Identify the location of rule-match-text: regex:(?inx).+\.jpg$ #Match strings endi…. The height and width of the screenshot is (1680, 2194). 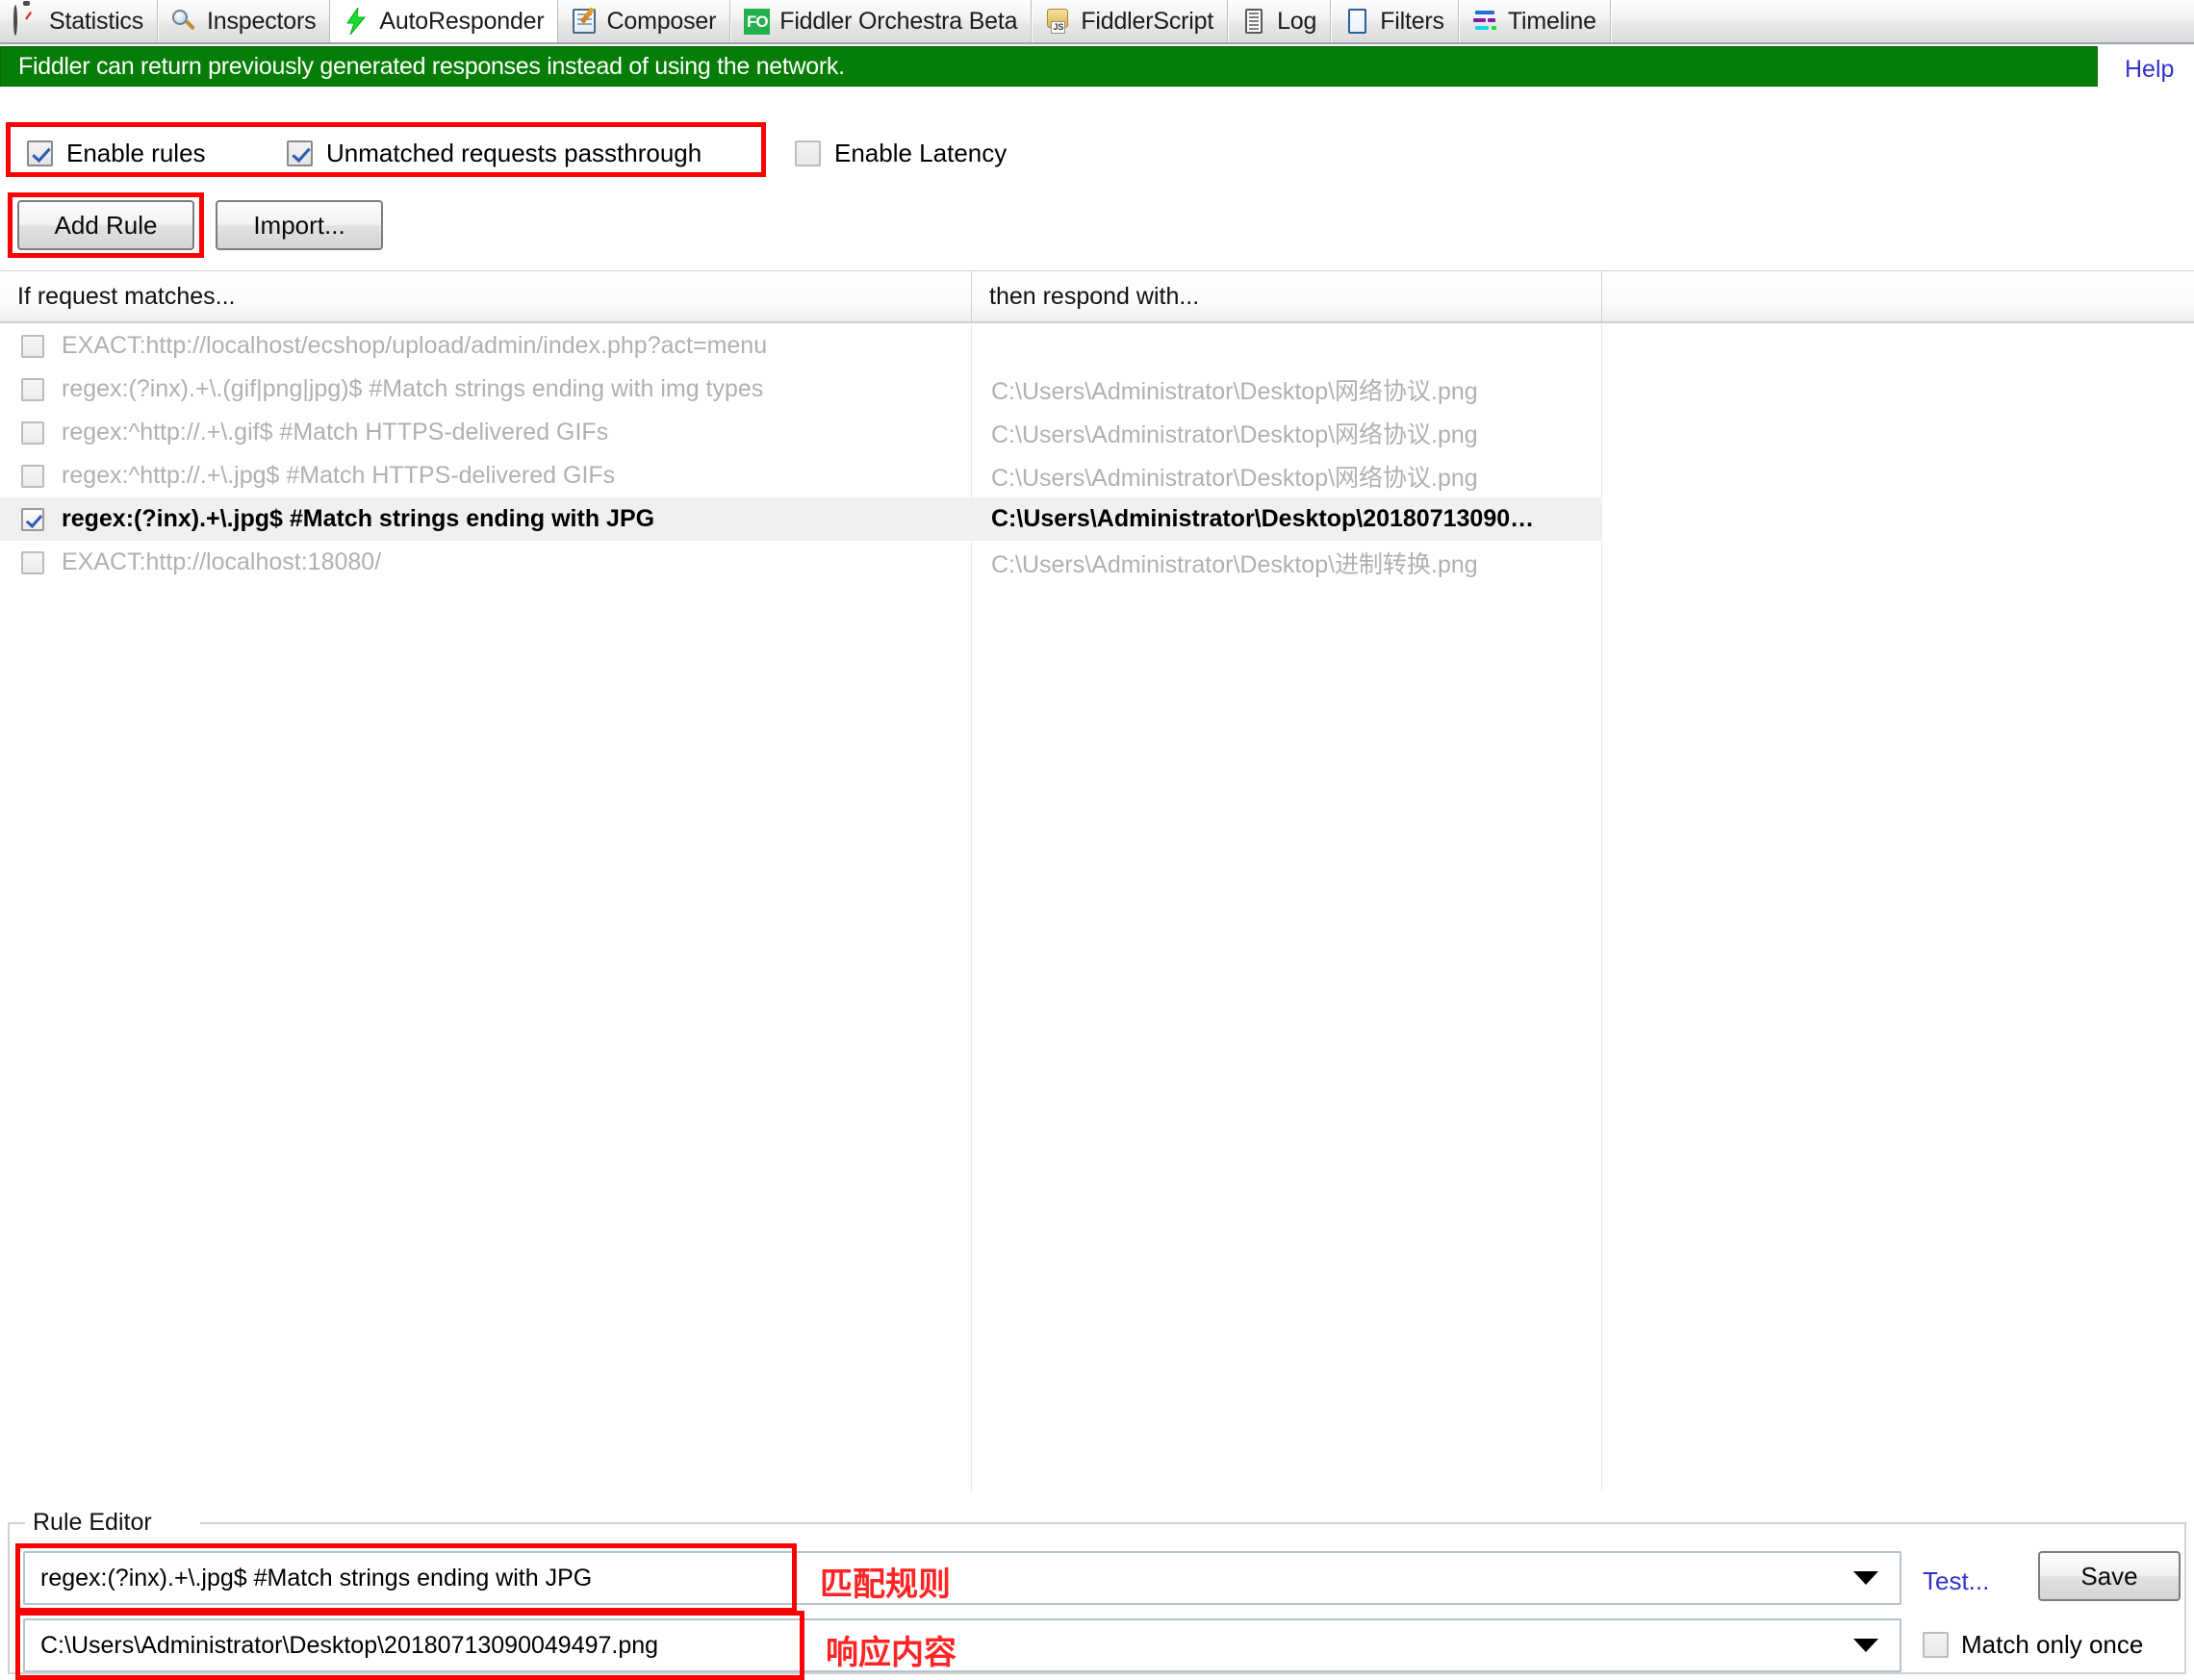
(358, 519).